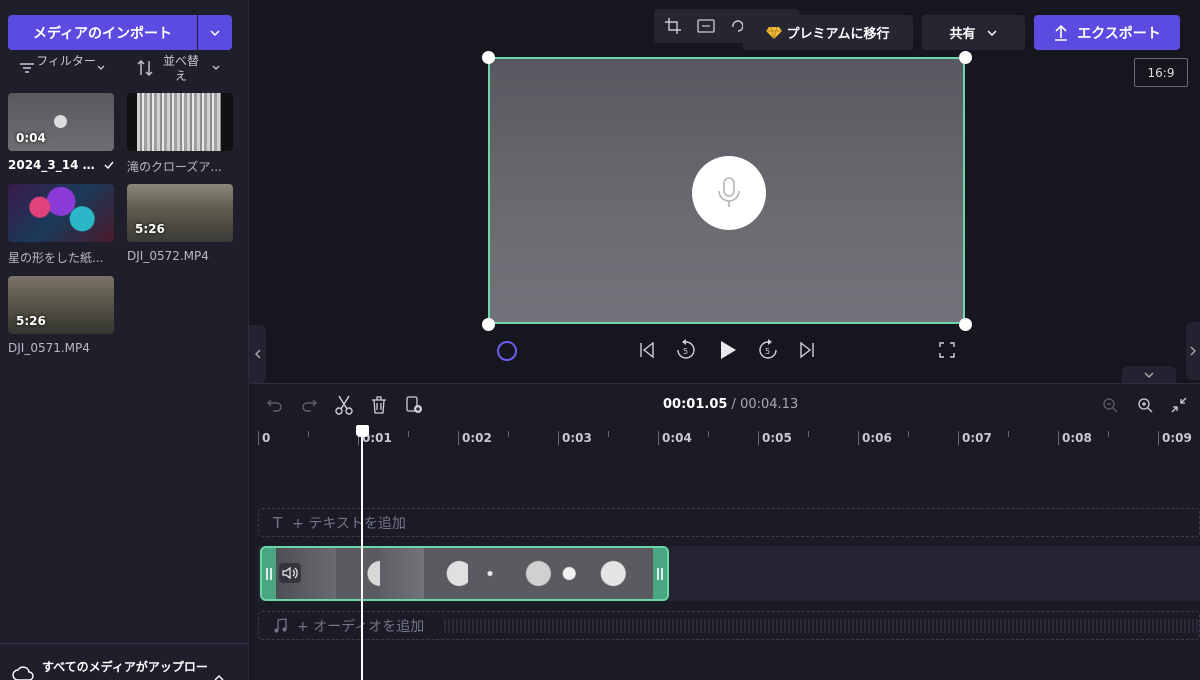 Image resolution: width=1200 pixels, height=680 pixels. What do you see at coordinates (219, 677) in the screenshot?
I see `chevron-up-icon` at bounding box center [219, 677].